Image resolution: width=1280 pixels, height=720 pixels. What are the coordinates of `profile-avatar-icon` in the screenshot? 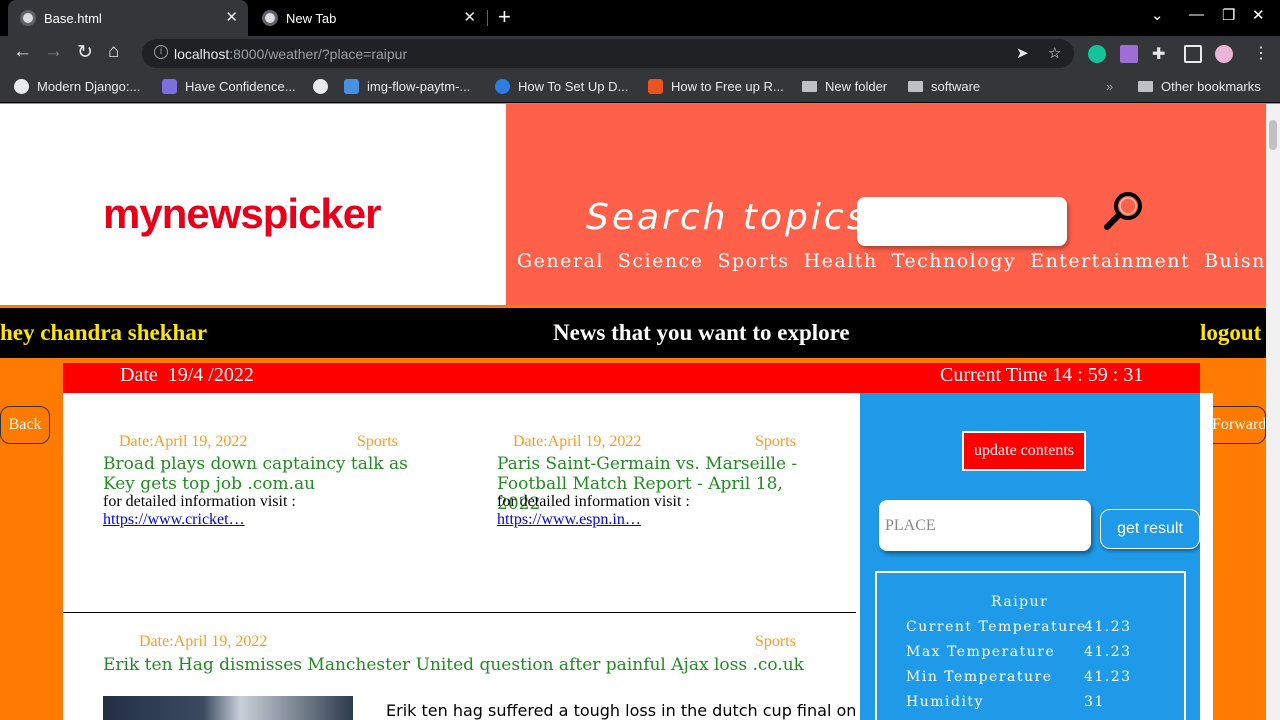 It's located at (1224, 54).